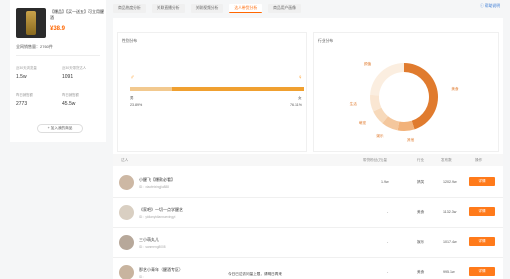  What do you see at coordinates (375, 160) in the screenshot?
I see `header-fans: 带货粉丝(万)量` at bounding box center [375, 160].